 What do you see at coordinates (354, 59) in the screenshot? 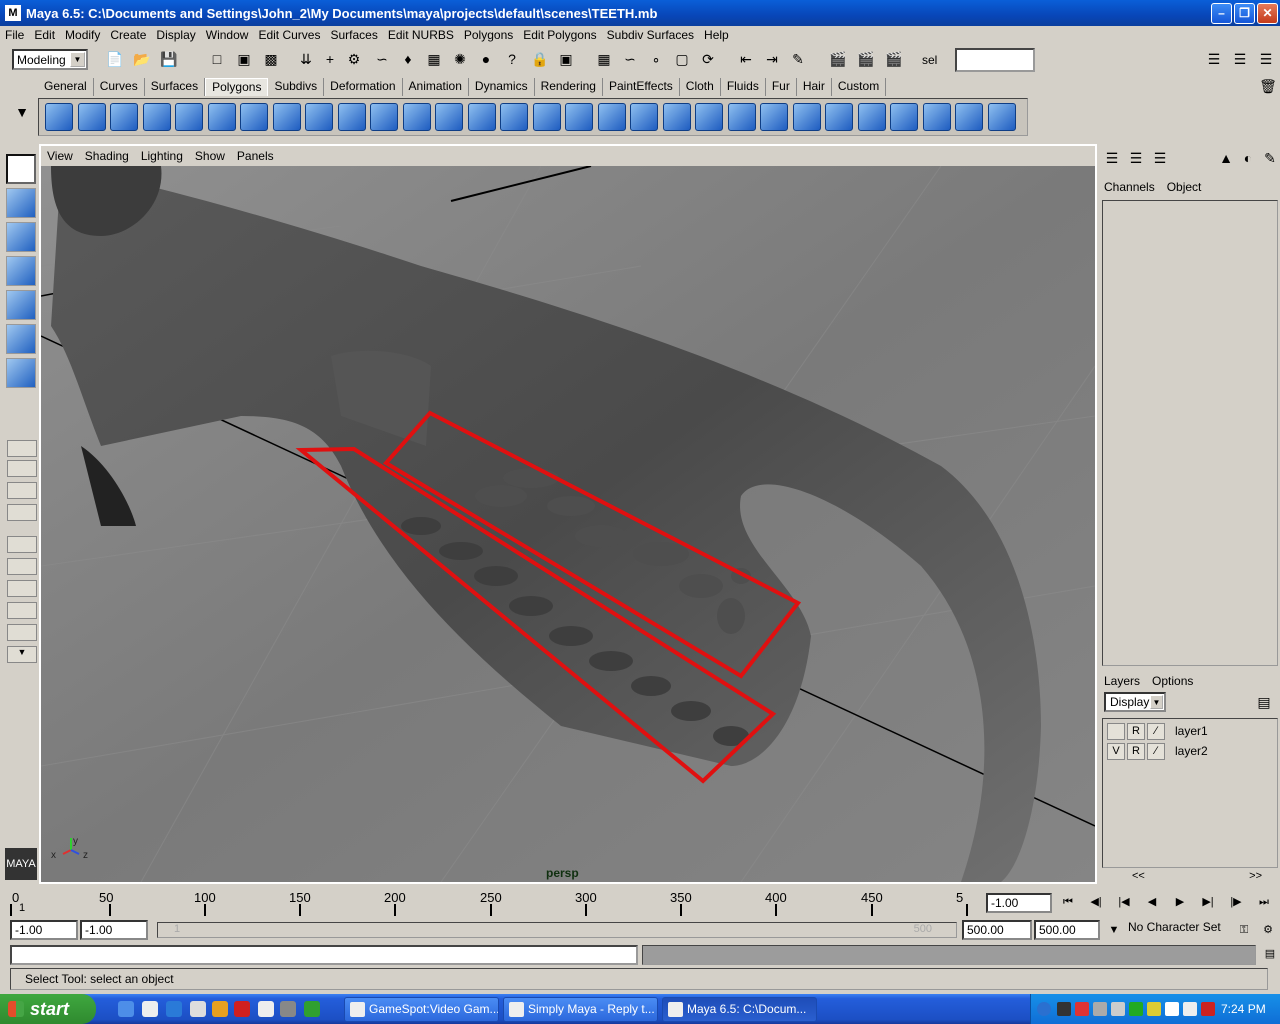
I see `joint-mask-icon: ⚙` at bounding box center [354, 59].